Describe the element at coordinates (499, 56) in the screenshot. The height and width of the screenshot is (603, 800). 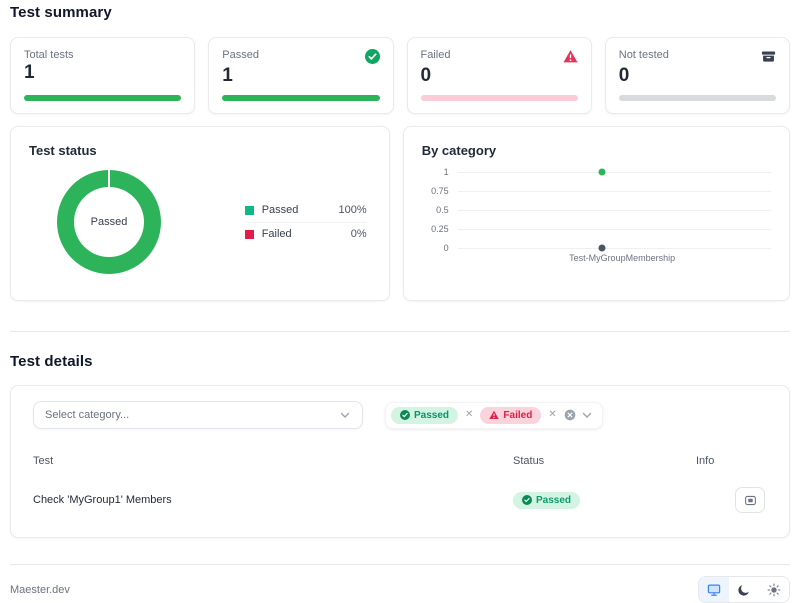
I see `stat-card-header: Failed` at that location.